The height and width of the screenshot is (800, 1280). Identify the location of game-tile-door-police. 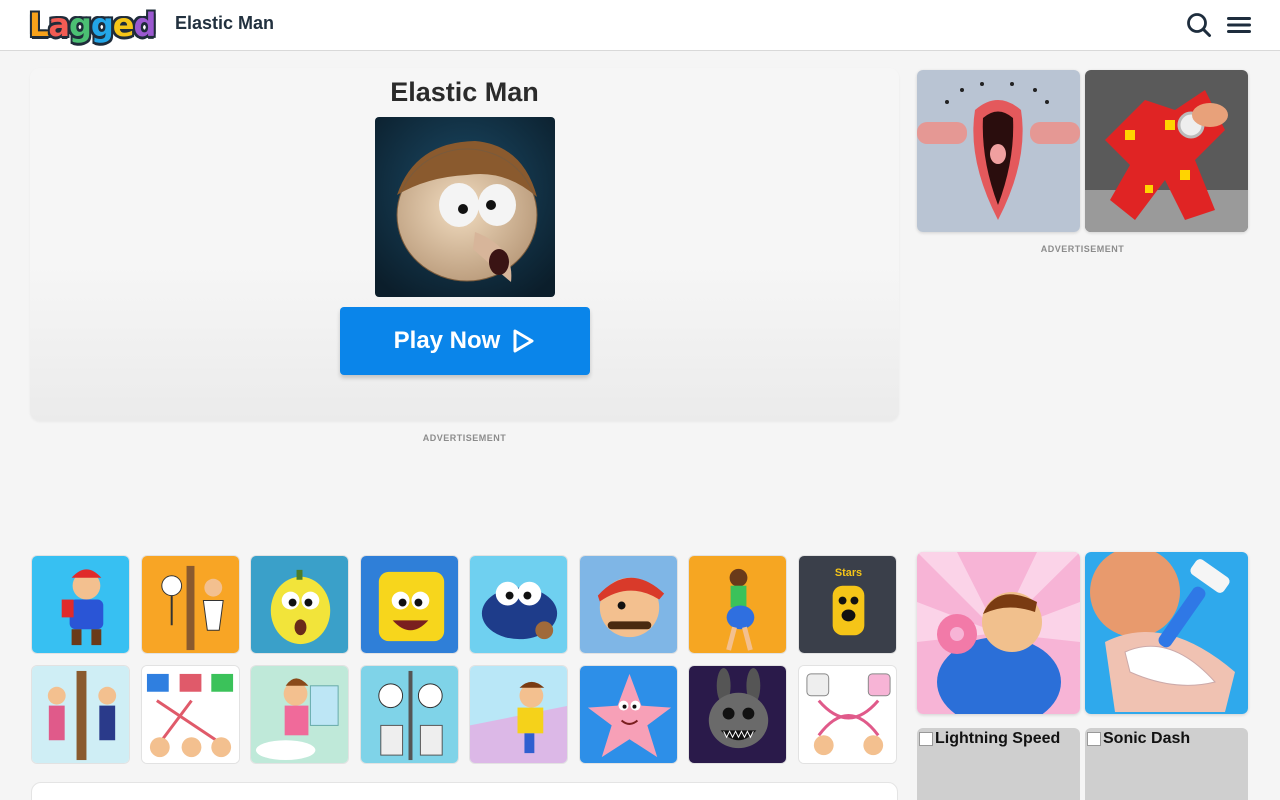
(80, 714).